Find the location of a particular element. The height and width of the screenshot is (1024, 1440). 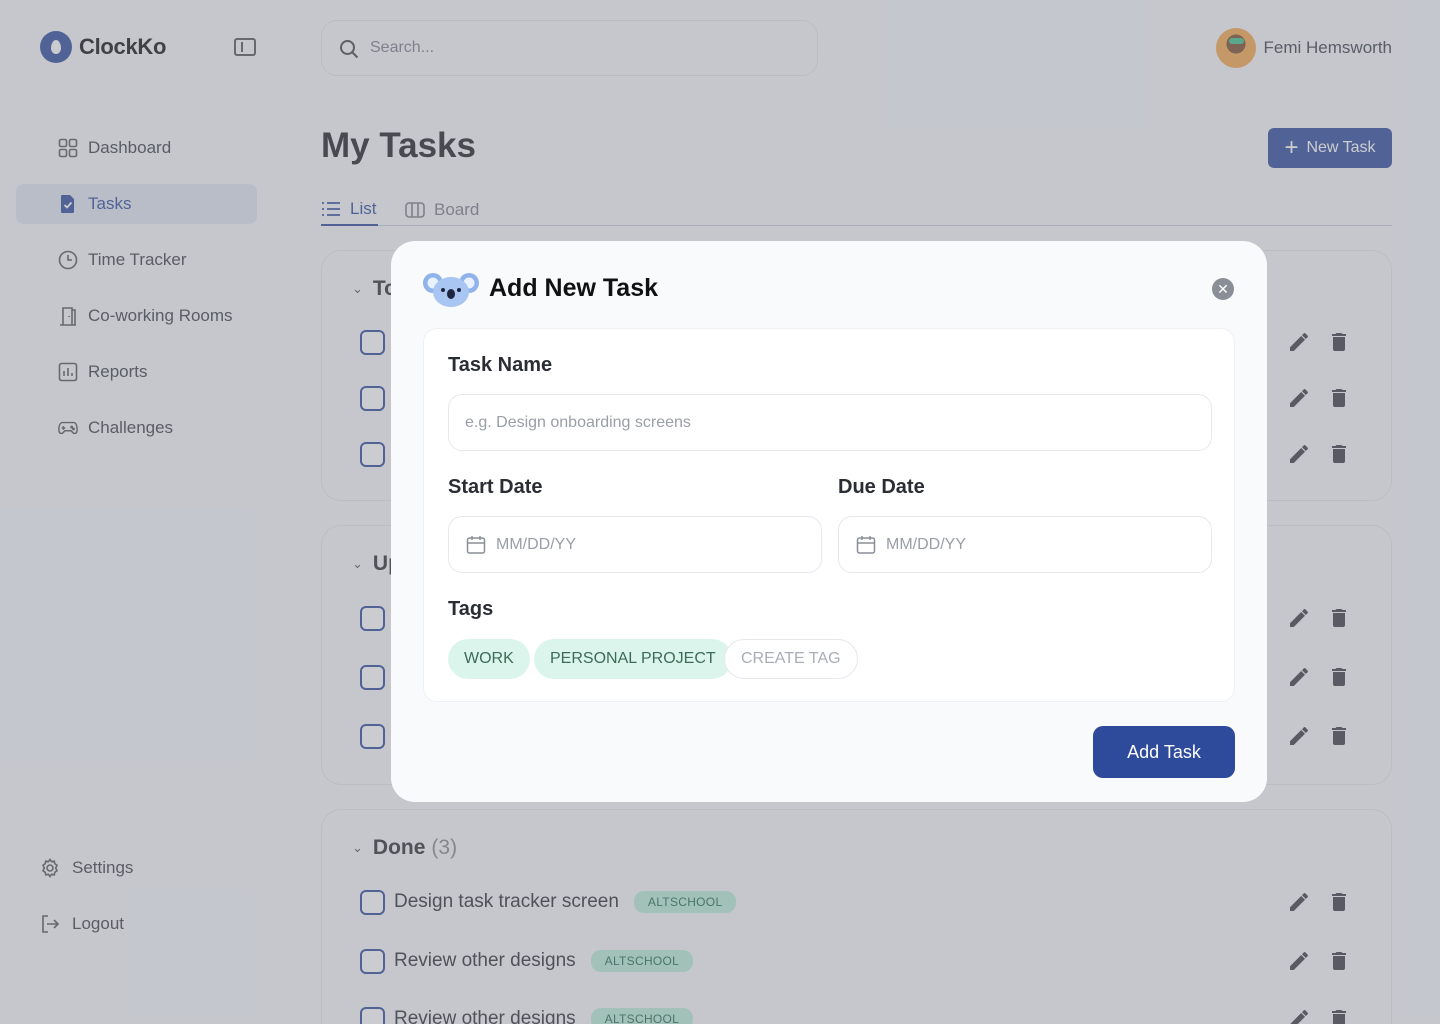

close-icon: ✕ is located at coordinates (1223, 289).